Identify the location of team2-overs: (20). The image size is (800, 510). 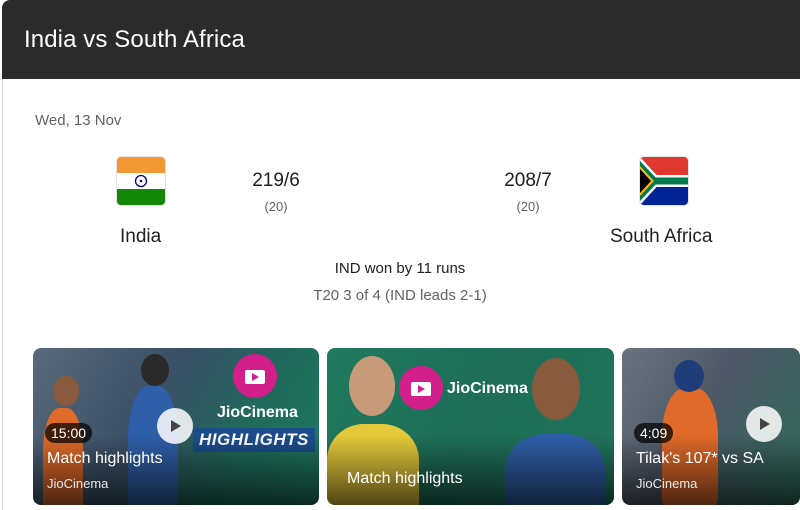
(528, 206).